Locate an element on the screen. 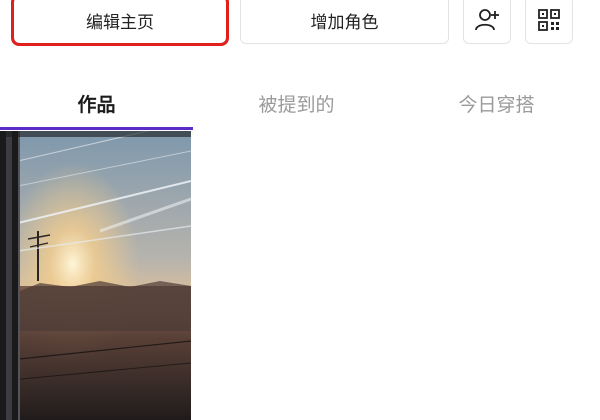 The height and width of the screenshot is (420, 600). profile-tabs: 作品 被提到的 今日穿搭 is located at coordinates (300, 104).